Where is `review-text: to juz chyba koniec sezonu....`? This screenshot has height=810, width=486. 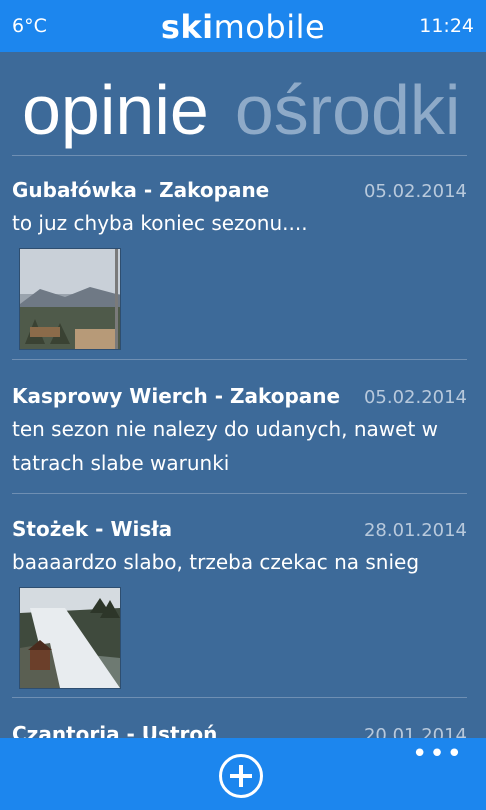
review-text: to juz chyba koniec sezonu.... is located at coordinates (160, 223).